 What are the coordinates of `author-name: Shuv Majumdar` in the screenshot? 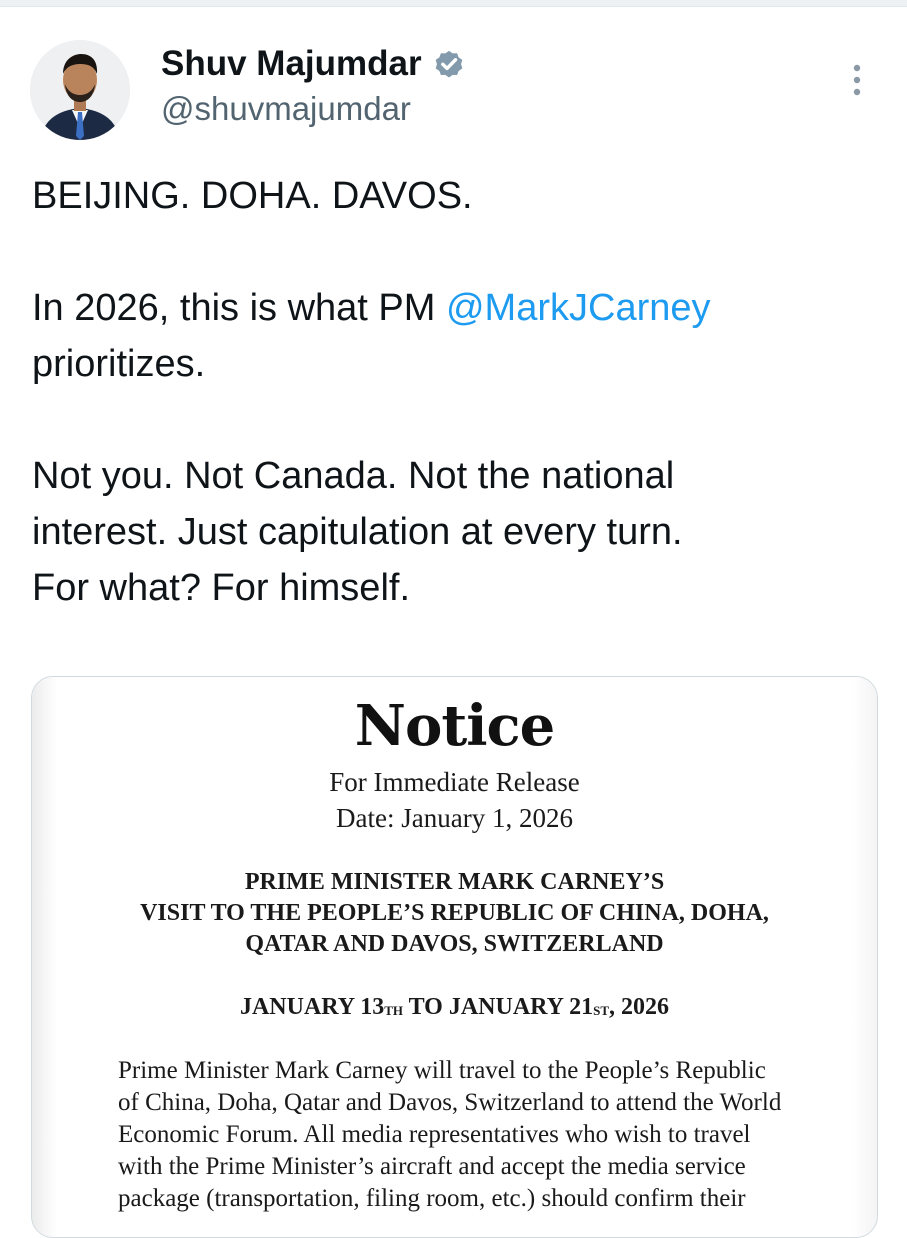 It's located at (291, 64).